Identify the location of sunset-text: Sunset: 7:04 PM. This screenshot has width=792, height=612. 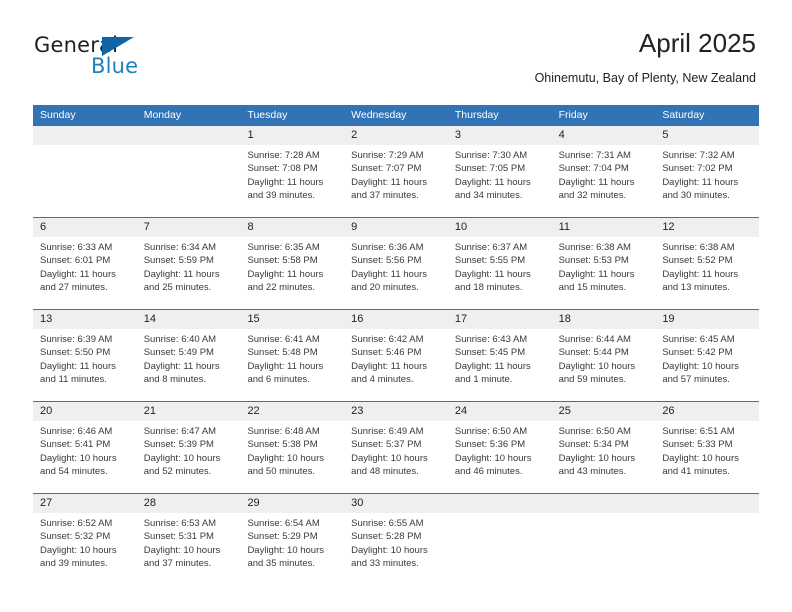
(593, 169).